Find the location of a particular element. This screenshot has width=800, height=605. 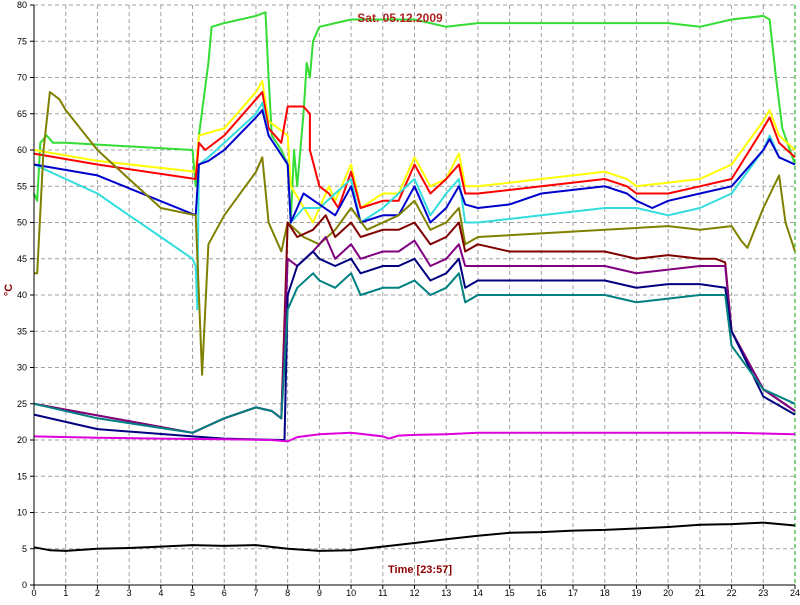

x-tick-label: 6 is located at coordinates (224, 593).